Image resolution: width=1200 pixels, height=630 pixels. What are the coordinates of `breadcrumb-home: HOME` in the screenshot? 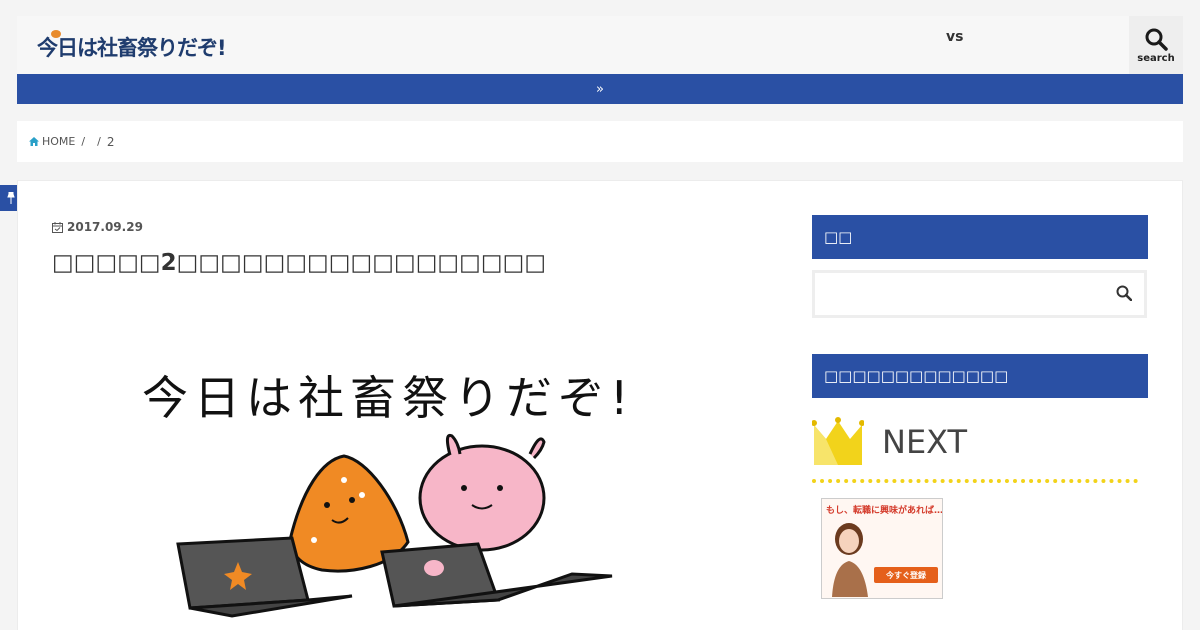 It's located at (52, 141).